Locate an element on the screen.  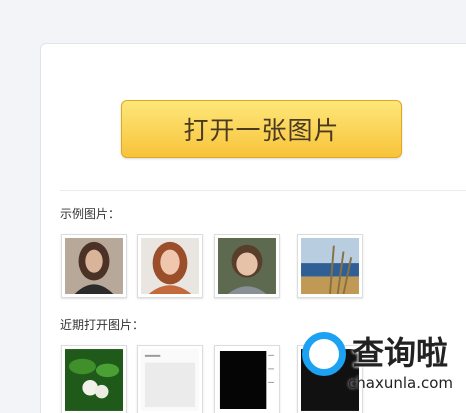
portrait-child-icon is located at coordinates (247, 266).